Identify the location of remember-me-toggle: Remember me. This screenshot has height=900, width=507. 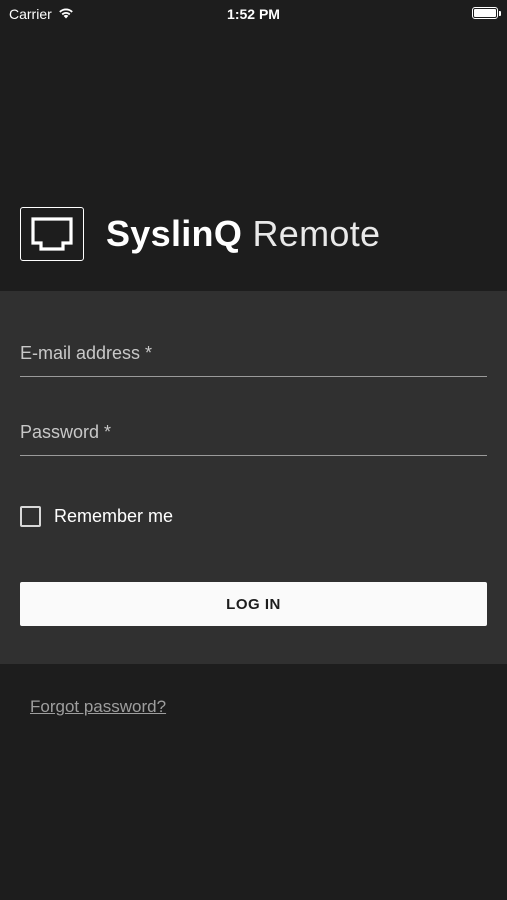
(96, 516).